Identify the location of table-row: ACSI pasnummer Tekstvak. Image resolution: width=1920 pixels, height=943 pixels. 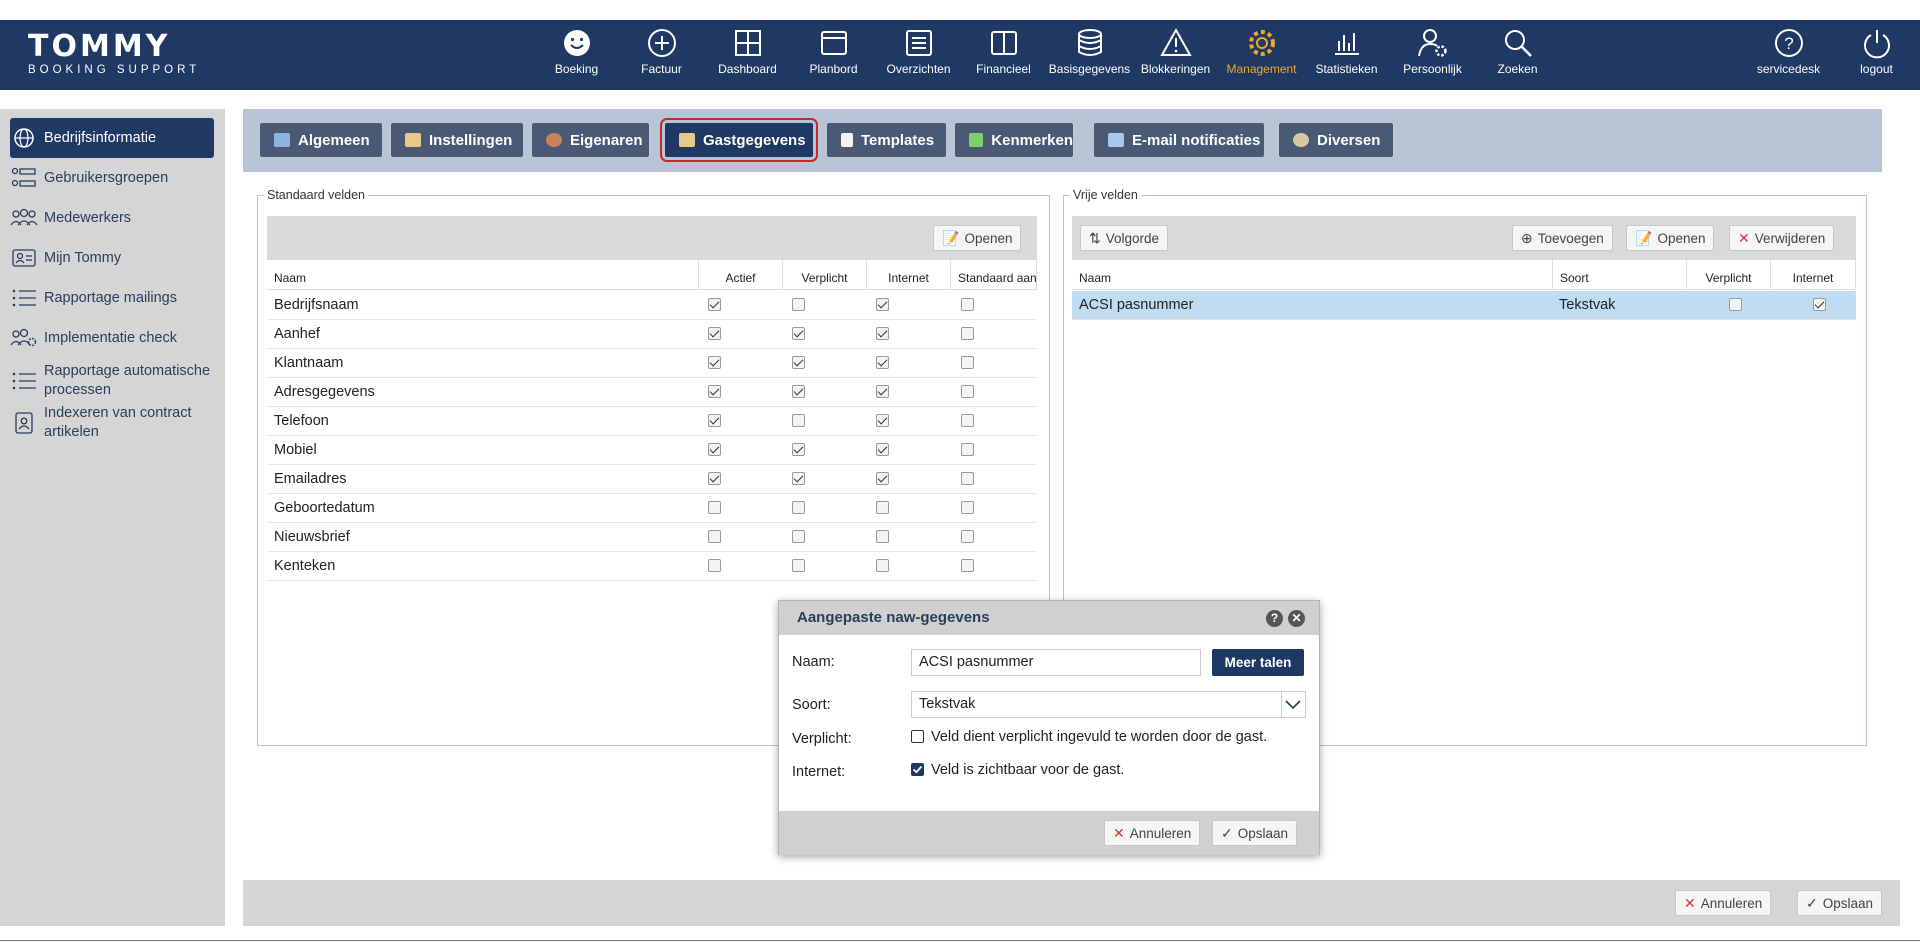
(1464, 305).